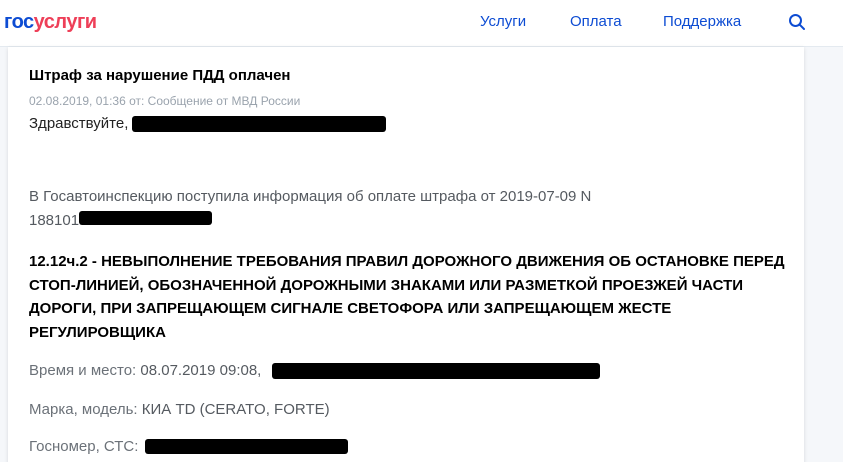  What do you see at coordinates (201, 370) in the screenshot?
I see `time-place-value: 08.07.2019 09:08,` at bounding box center [201, 370].